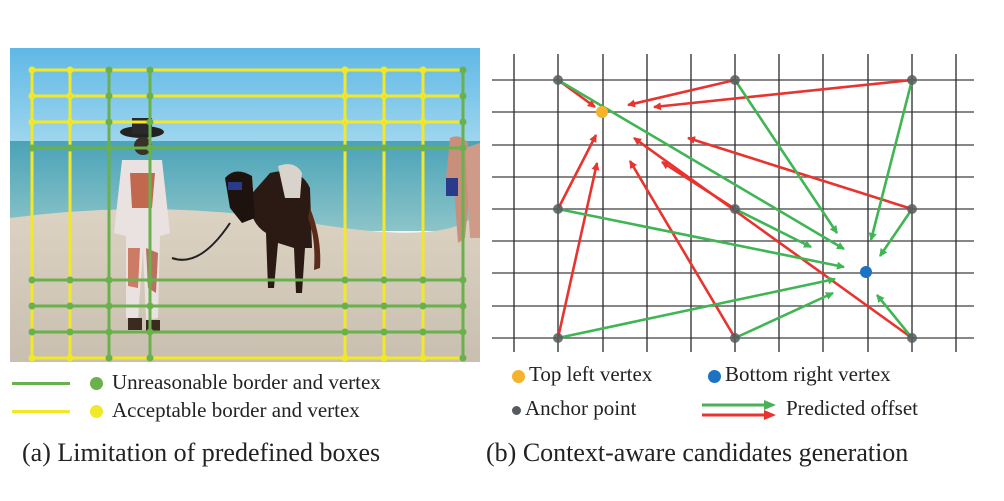 The image size is (1004, 501). What do you see at coordinates (516, 410) in the screenshot?
I see `anchor-dot-icon` at bounding box center [516, 410].